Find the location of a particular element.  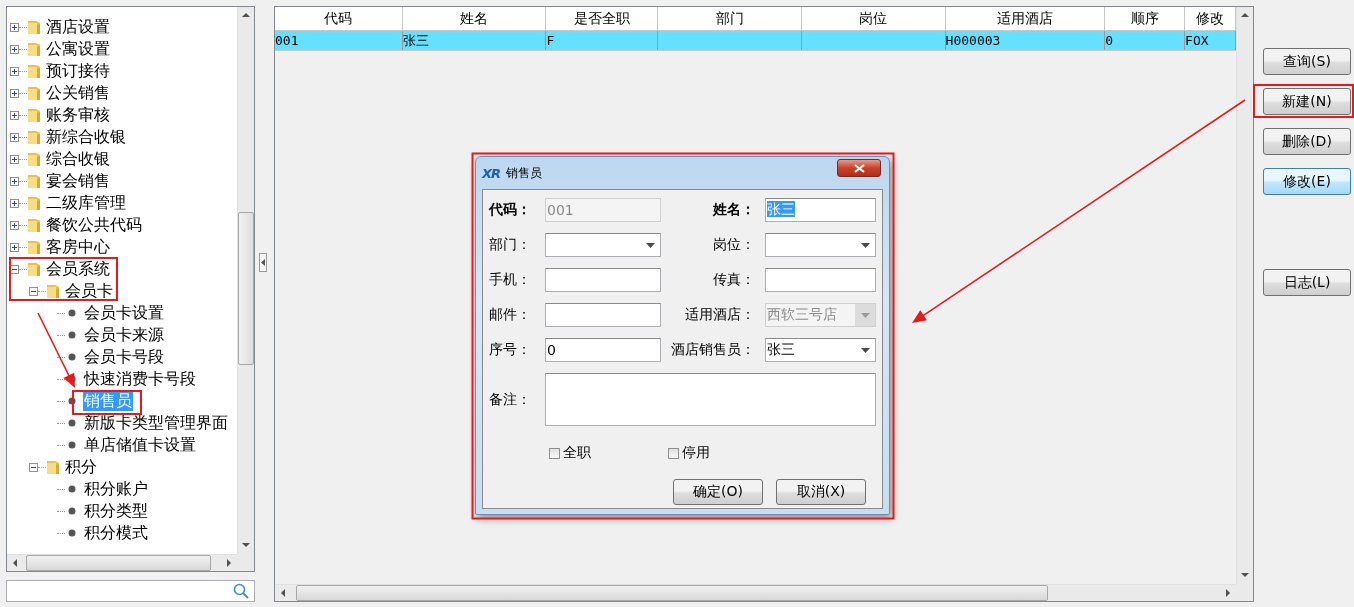

table-cell: F is located at coordinates (550, 40).